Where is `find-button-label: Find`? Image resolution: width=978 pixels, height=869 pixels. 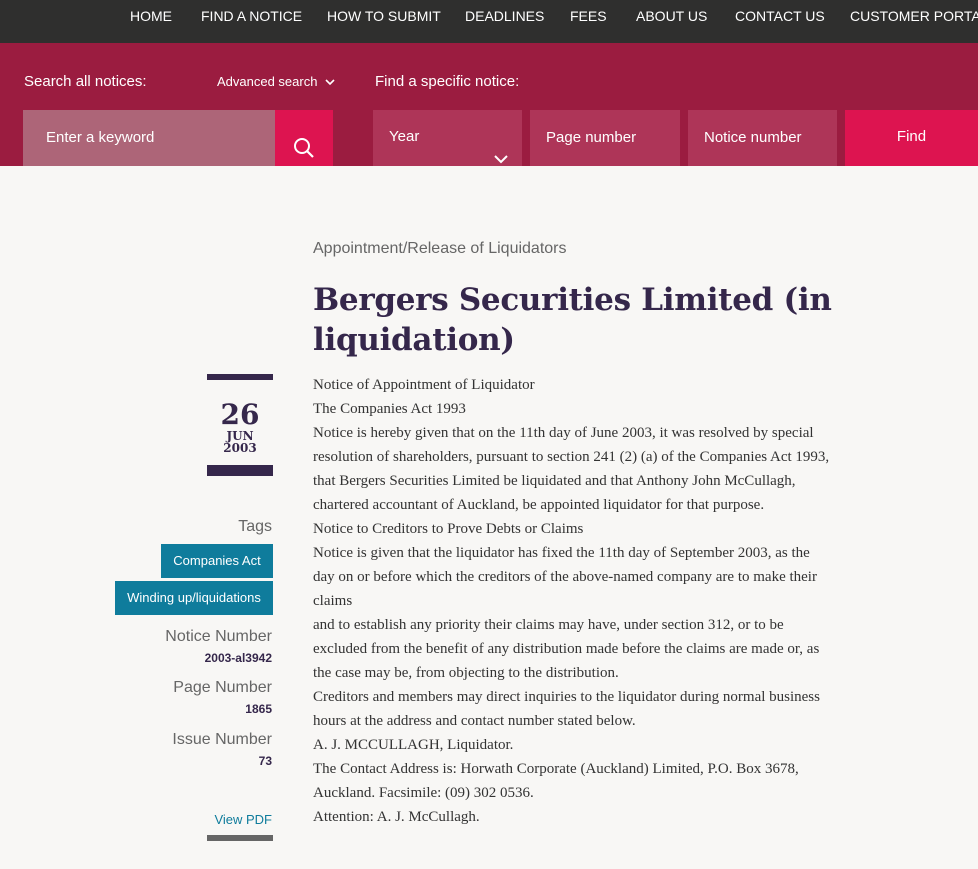 find-button-label: Find is located at coordinates (911, 136).